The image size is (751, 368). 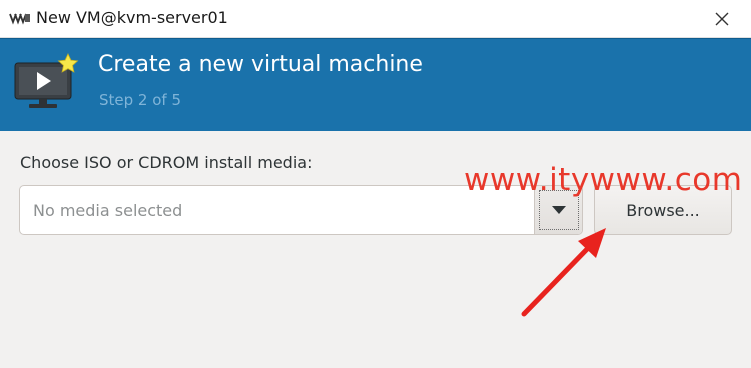 I want to click on close-icon, so click(x=722, y=19).